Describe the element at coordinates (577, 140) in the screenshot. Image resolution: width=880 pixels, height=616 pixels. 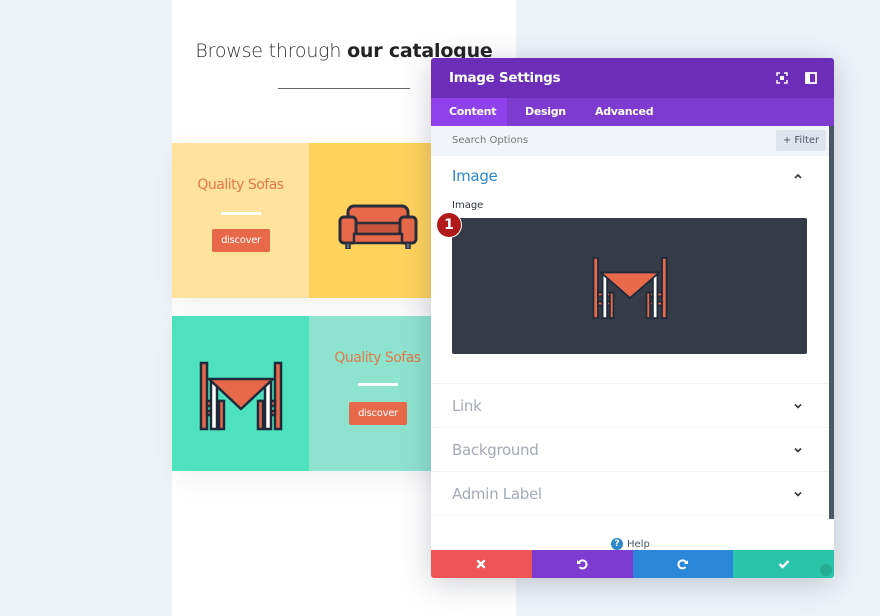
I see `search-options-input` at that location.